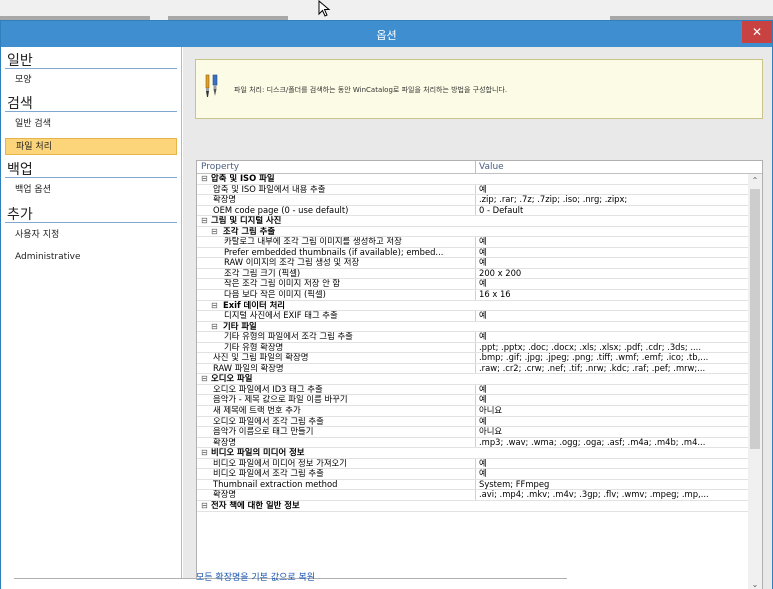  Describe the element at coordinates (755, 583) in the screenshot. I see `scroll-down-icon: ⌄` at that location.